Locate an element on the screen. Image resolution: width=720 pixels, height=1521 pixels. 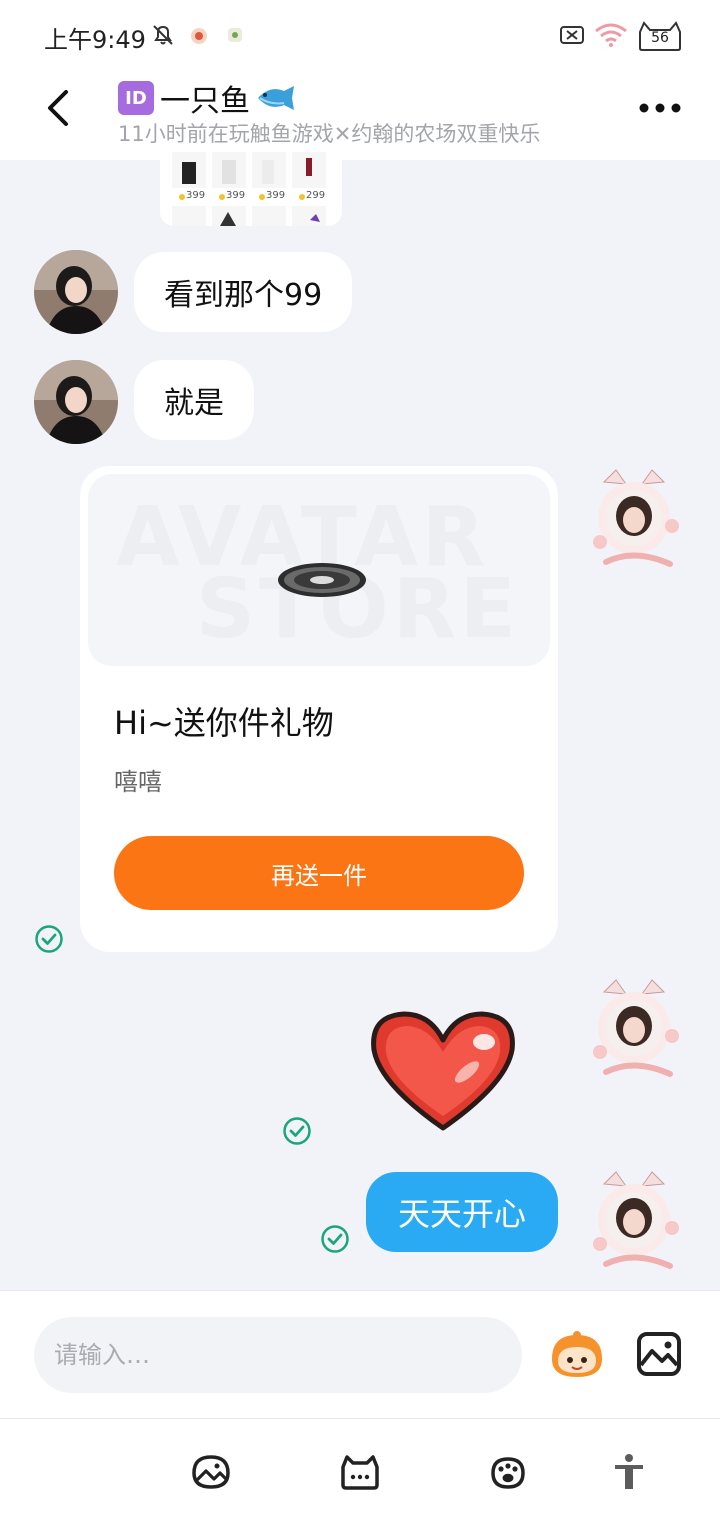
shop-items-image is located at coordinates (249, 189).